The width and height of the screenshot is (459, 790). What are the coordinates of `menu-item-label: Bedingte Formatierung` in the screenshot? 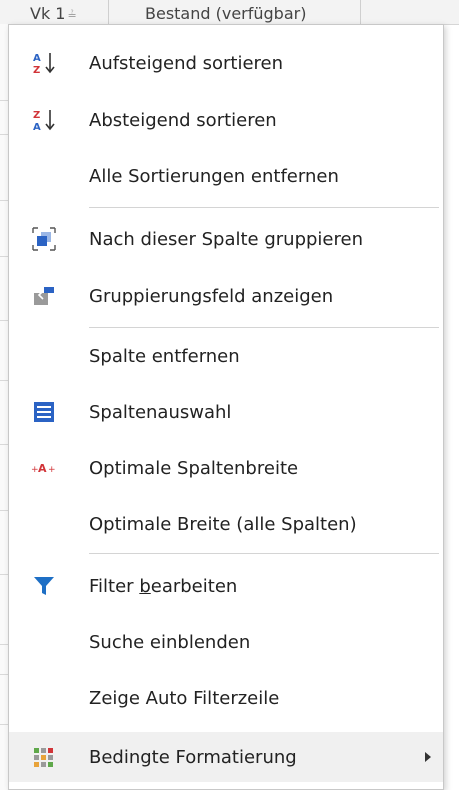 It's located at (193, 757).